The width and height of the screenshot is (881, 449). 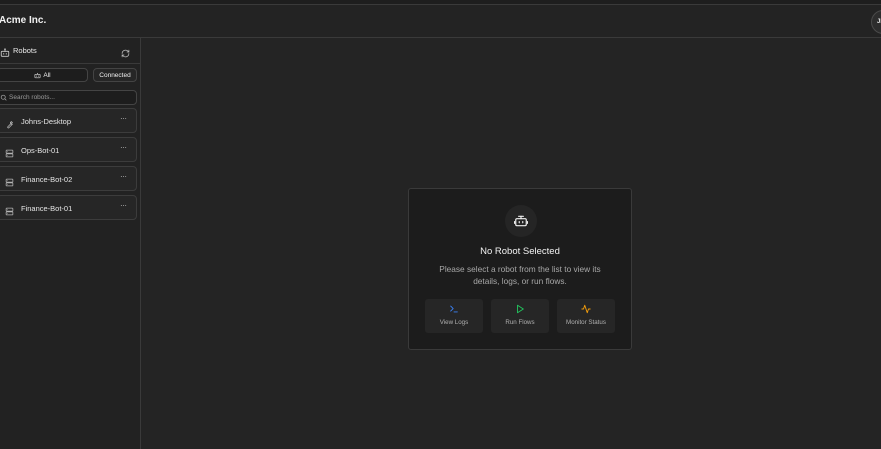 What do you see at coordinates (3, 97) in the screenshot?
I see `search-icon` at bounding box center [3, 97].